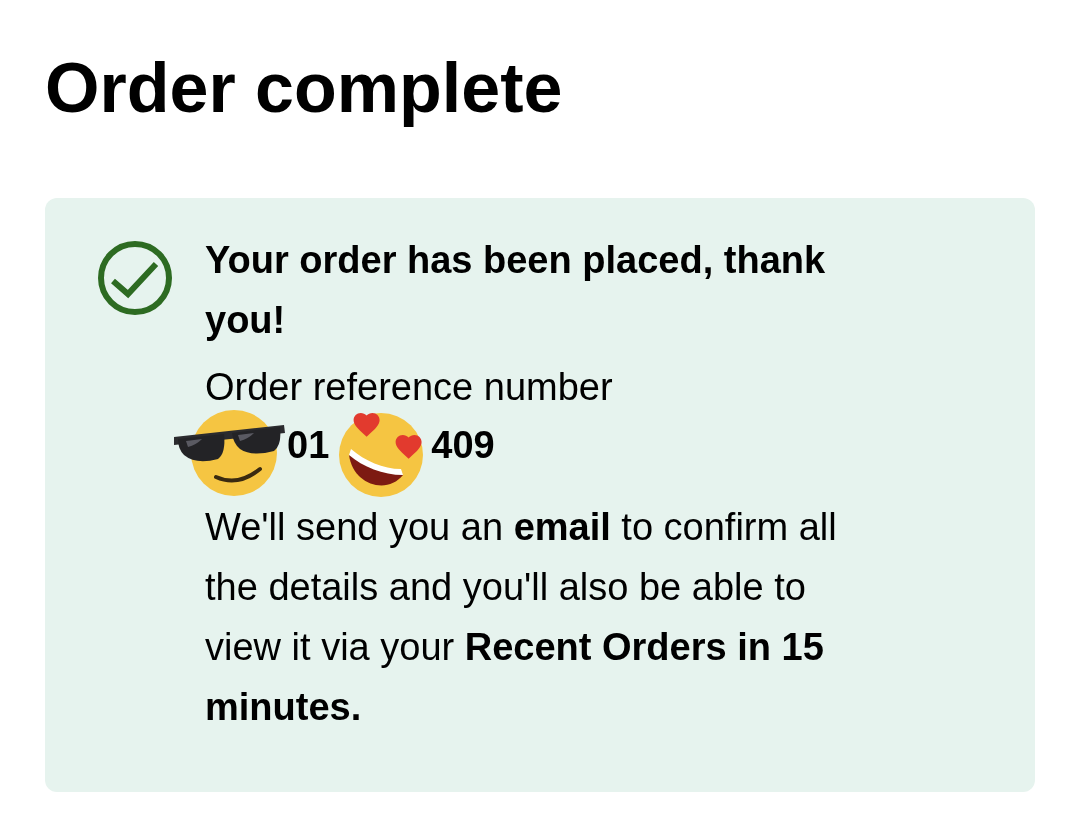  What do you see at coordinates (229, 453) in the screenshot?
I see `sunglasses-face-icon` at bounding box center [229, 453].